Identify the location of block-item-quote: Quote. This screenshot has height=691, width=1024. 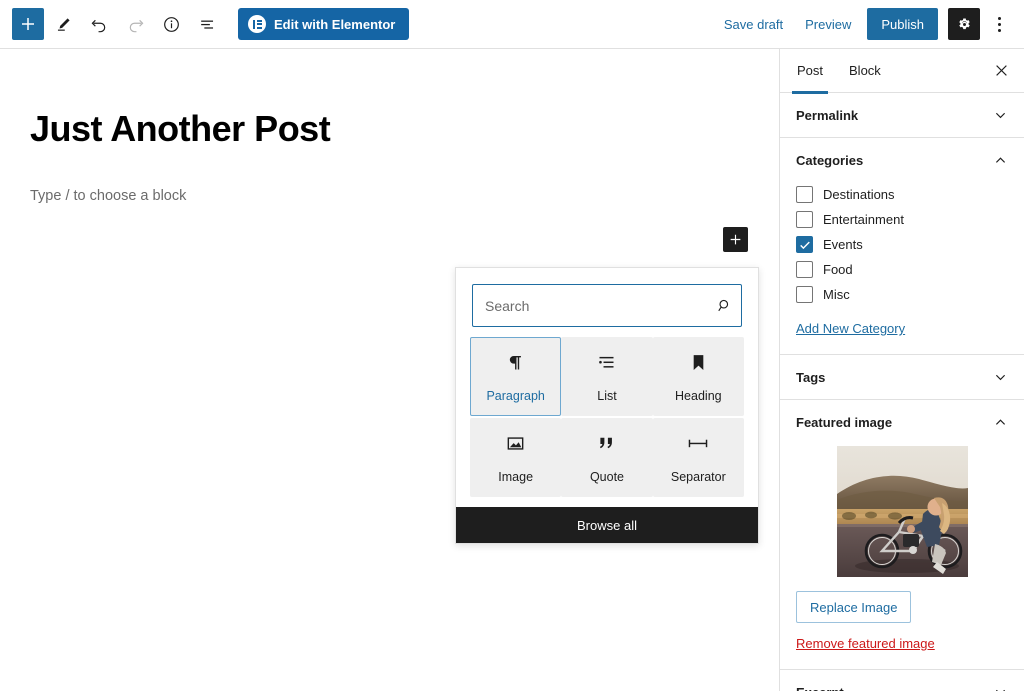
(607, 457).